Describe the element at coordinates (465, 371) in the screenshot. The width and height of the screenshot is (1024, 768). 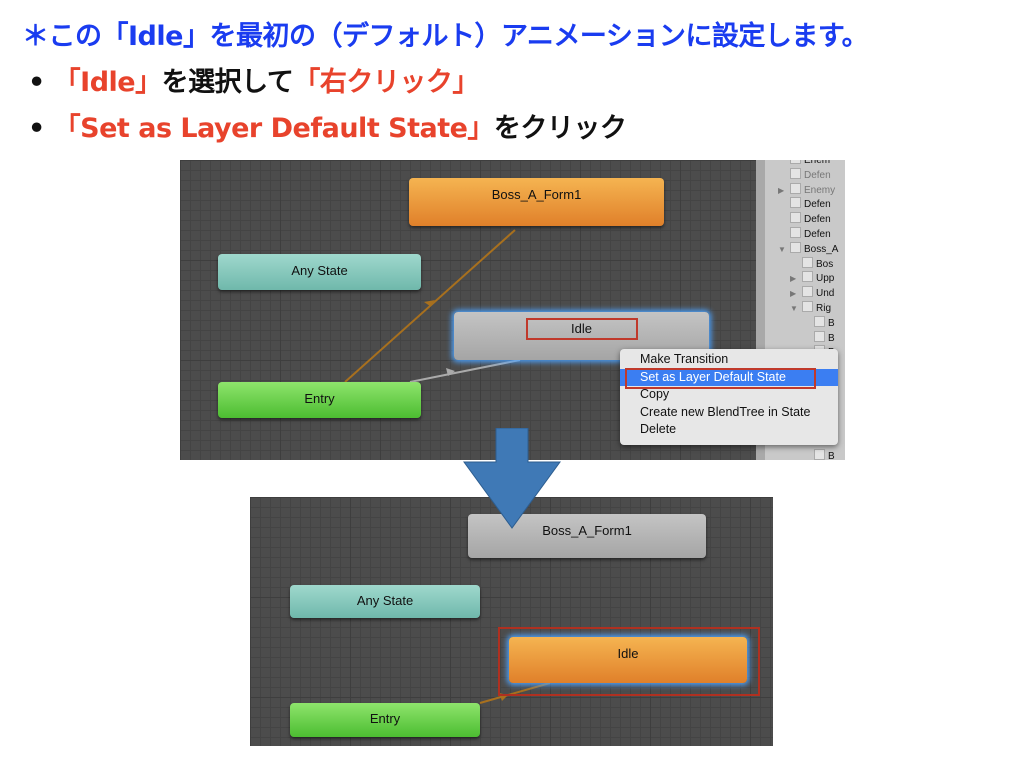
I see `transition-entry-idle` at that location.